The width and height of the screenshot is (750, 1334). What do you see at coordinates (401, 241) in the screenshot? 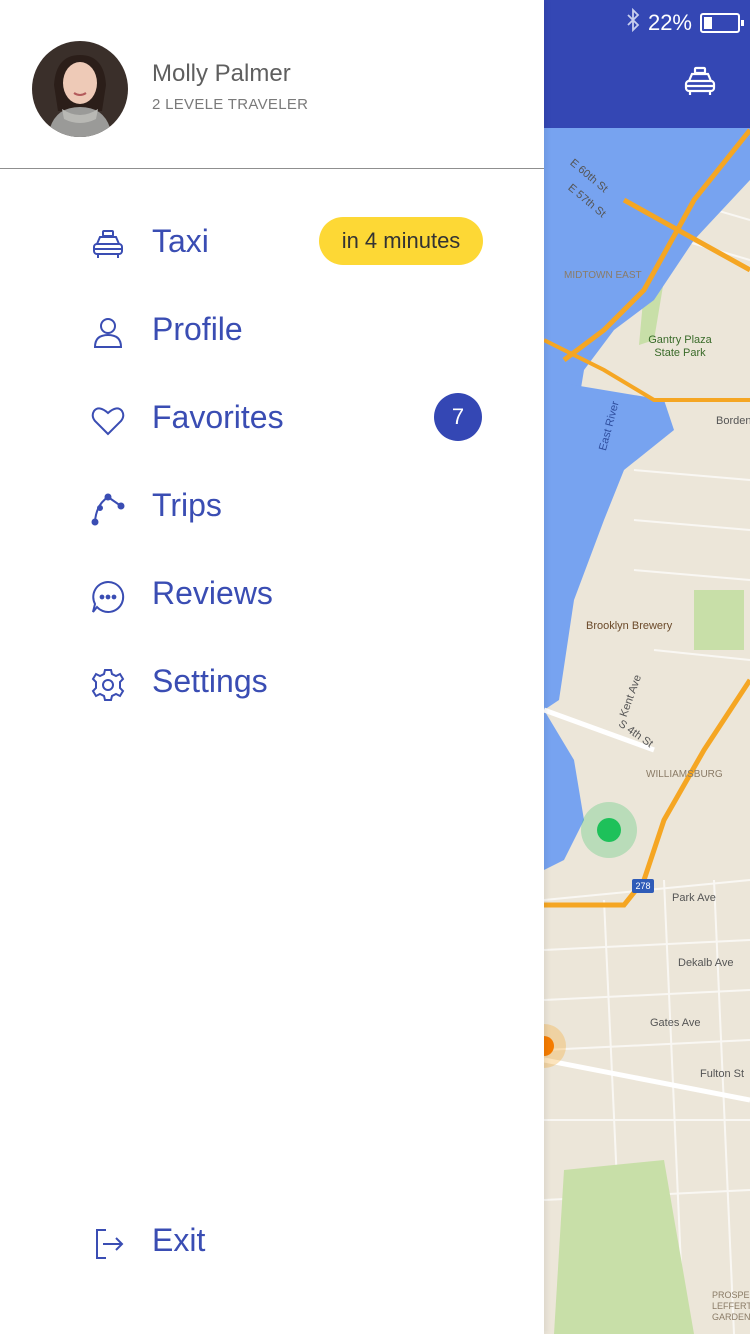
I see `eta-pill: in 4 minutes` at bounding box center [401, 241].